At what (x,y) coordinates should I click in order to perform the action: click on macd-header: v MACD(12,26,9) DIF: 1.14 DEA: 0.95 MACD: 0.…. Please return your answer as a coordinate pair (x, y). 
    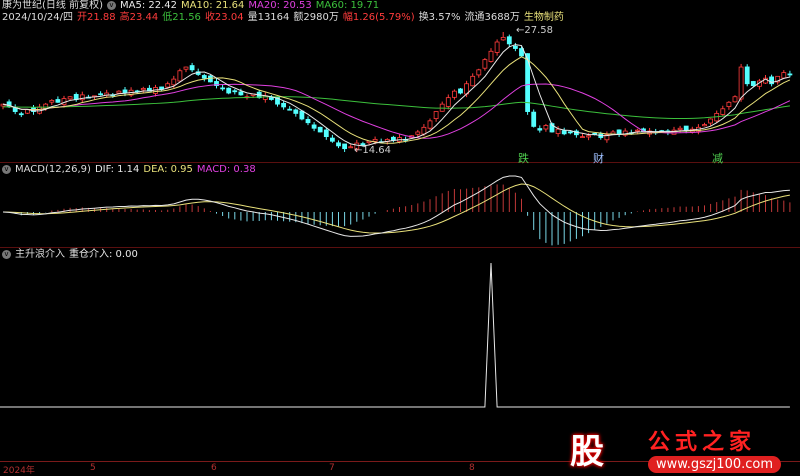
    Looking at the image, I should click on (131, 170).